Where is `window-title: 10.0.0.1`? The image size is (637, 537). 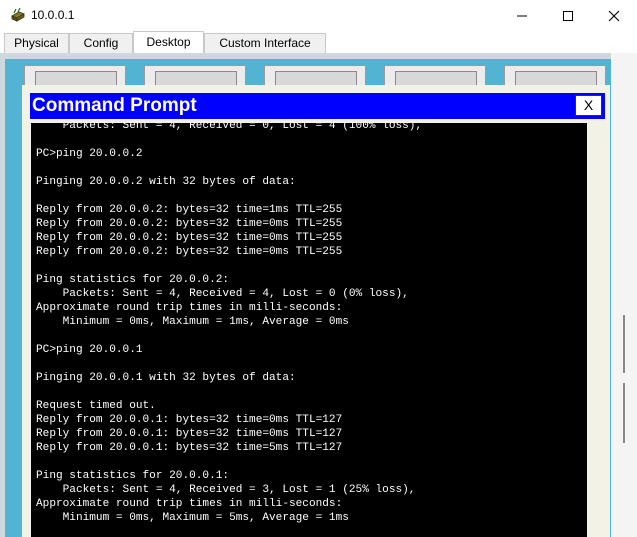 window-title: 10.0.0.1 is located at coordinates (53, 15).